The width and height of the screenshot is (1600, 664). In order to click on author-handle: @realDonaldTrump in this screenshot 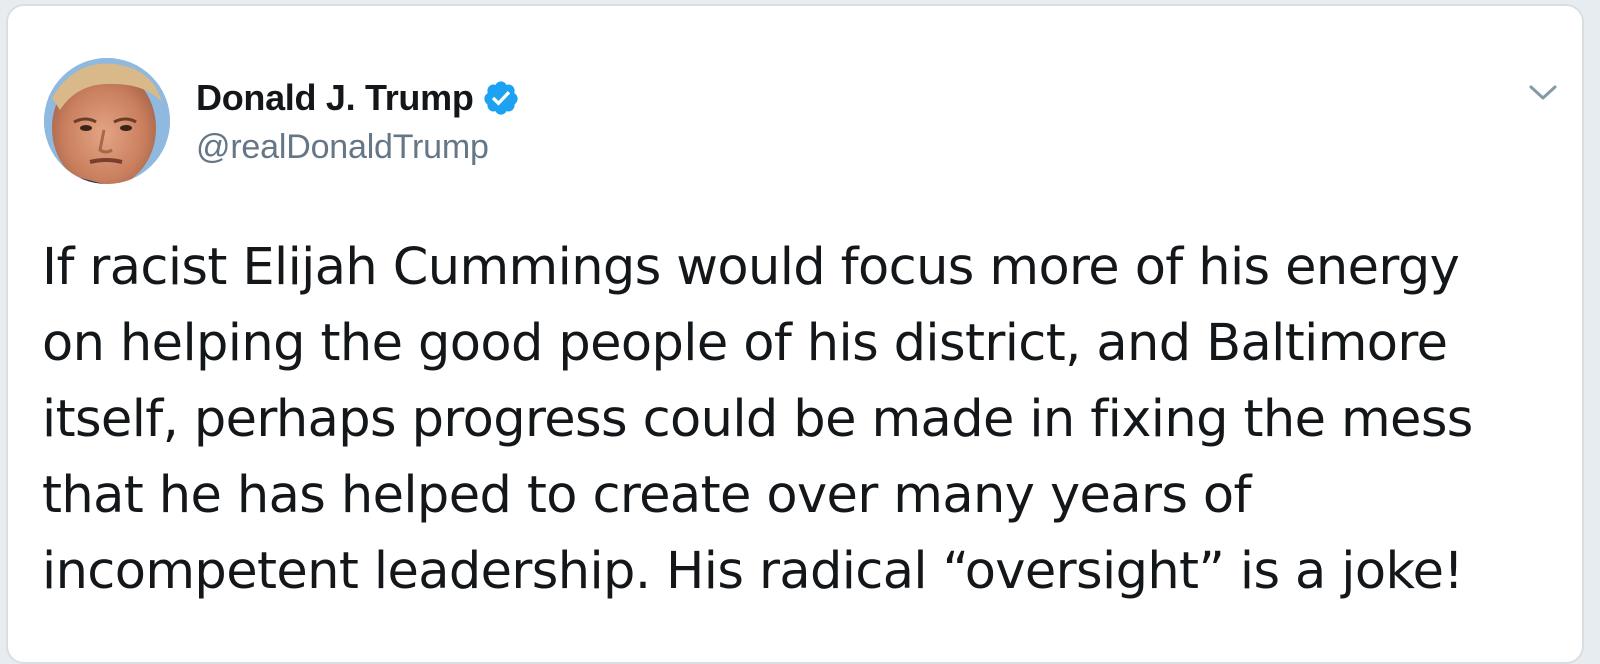, I will do `click(342, 147)`.